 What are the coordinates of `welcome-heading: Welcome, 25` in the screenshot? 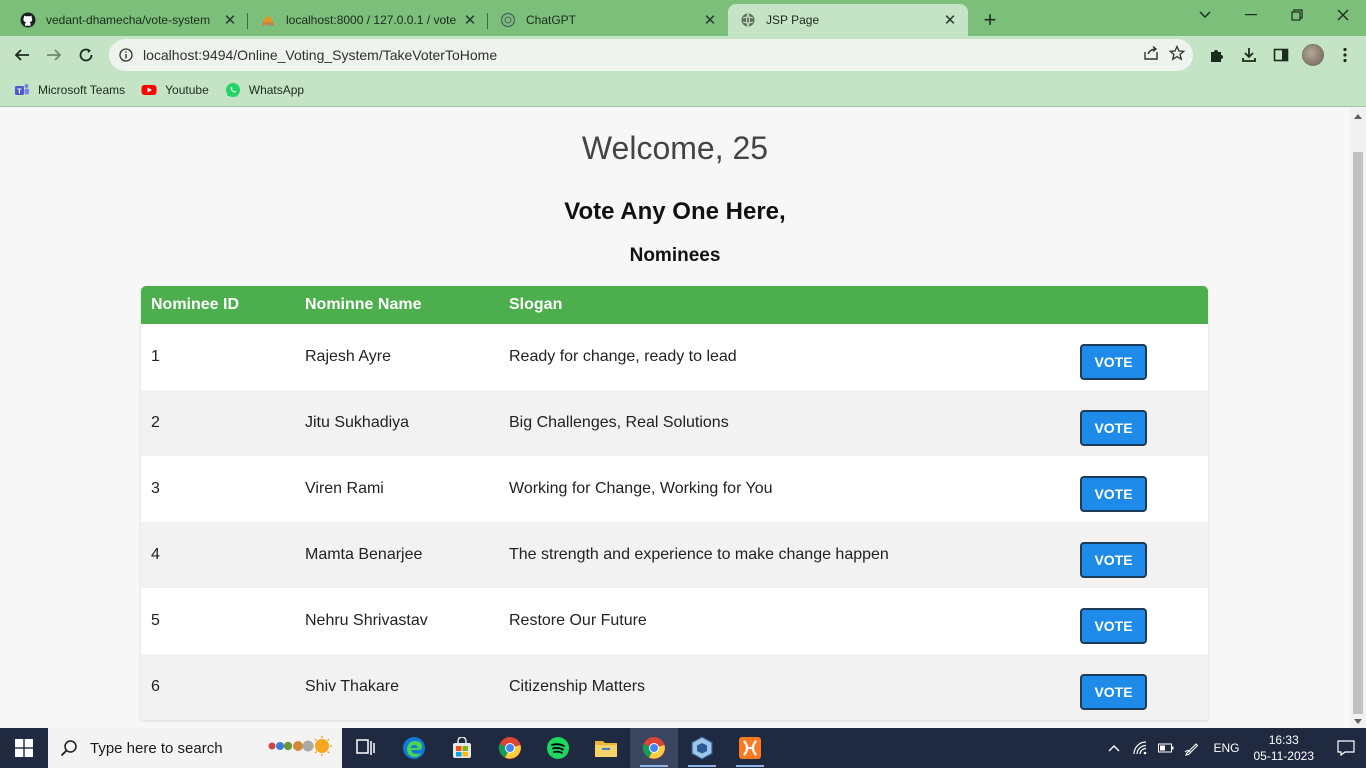 It's located at (675, 148).